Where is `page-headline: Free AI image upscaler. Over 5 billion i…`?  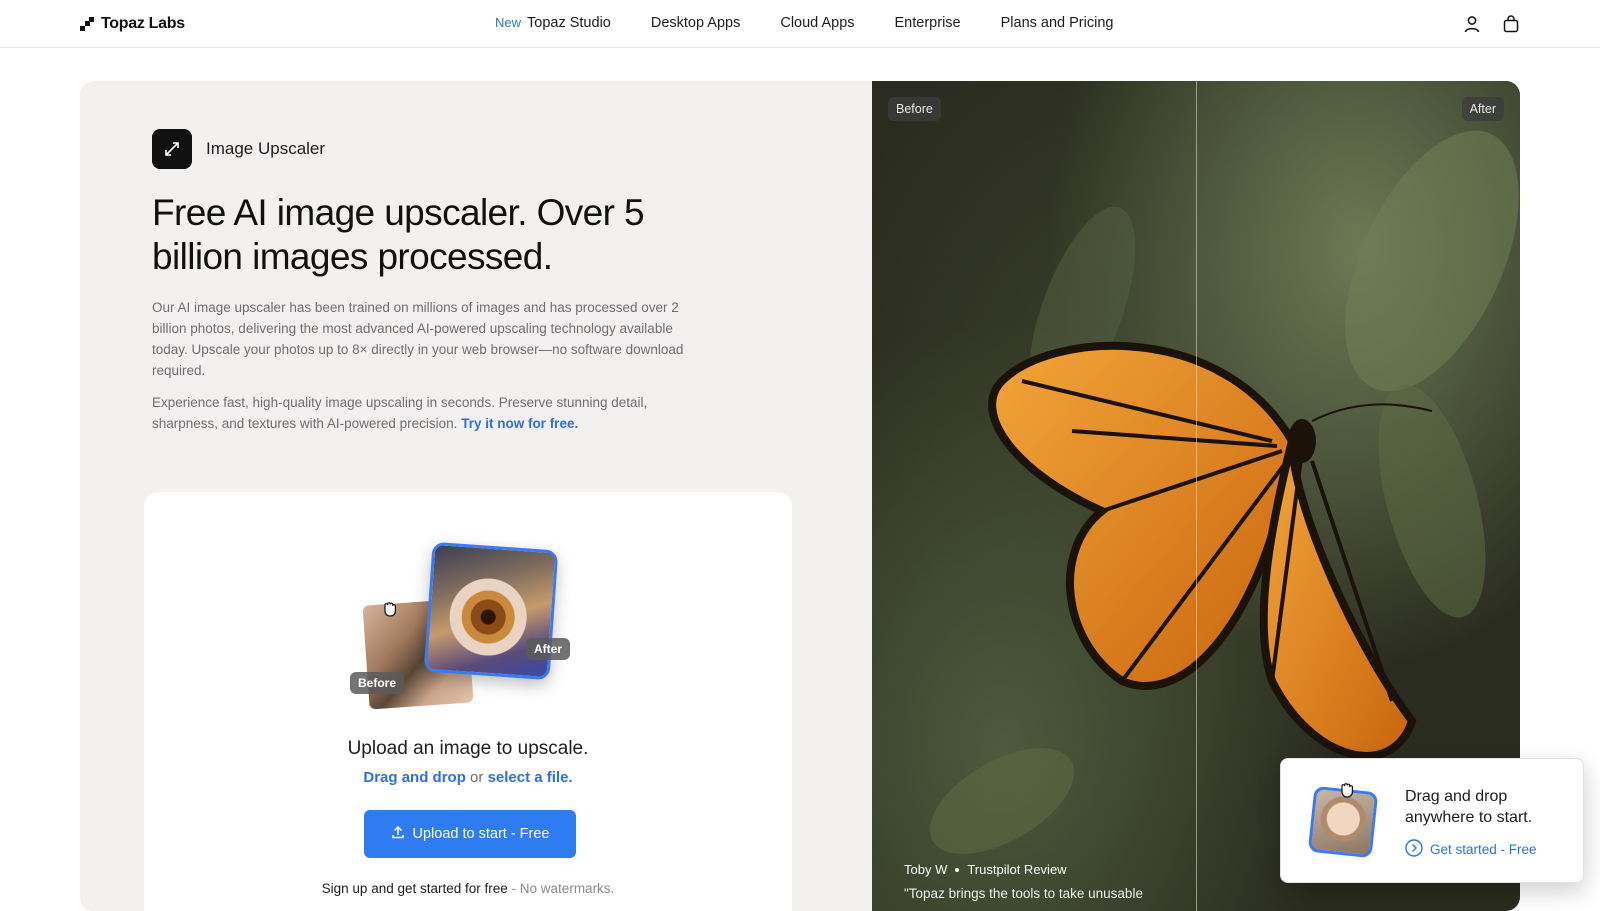 page-headline: Free AI image upscaler. Over 5 billion i… is located at coordinates (398, 234).